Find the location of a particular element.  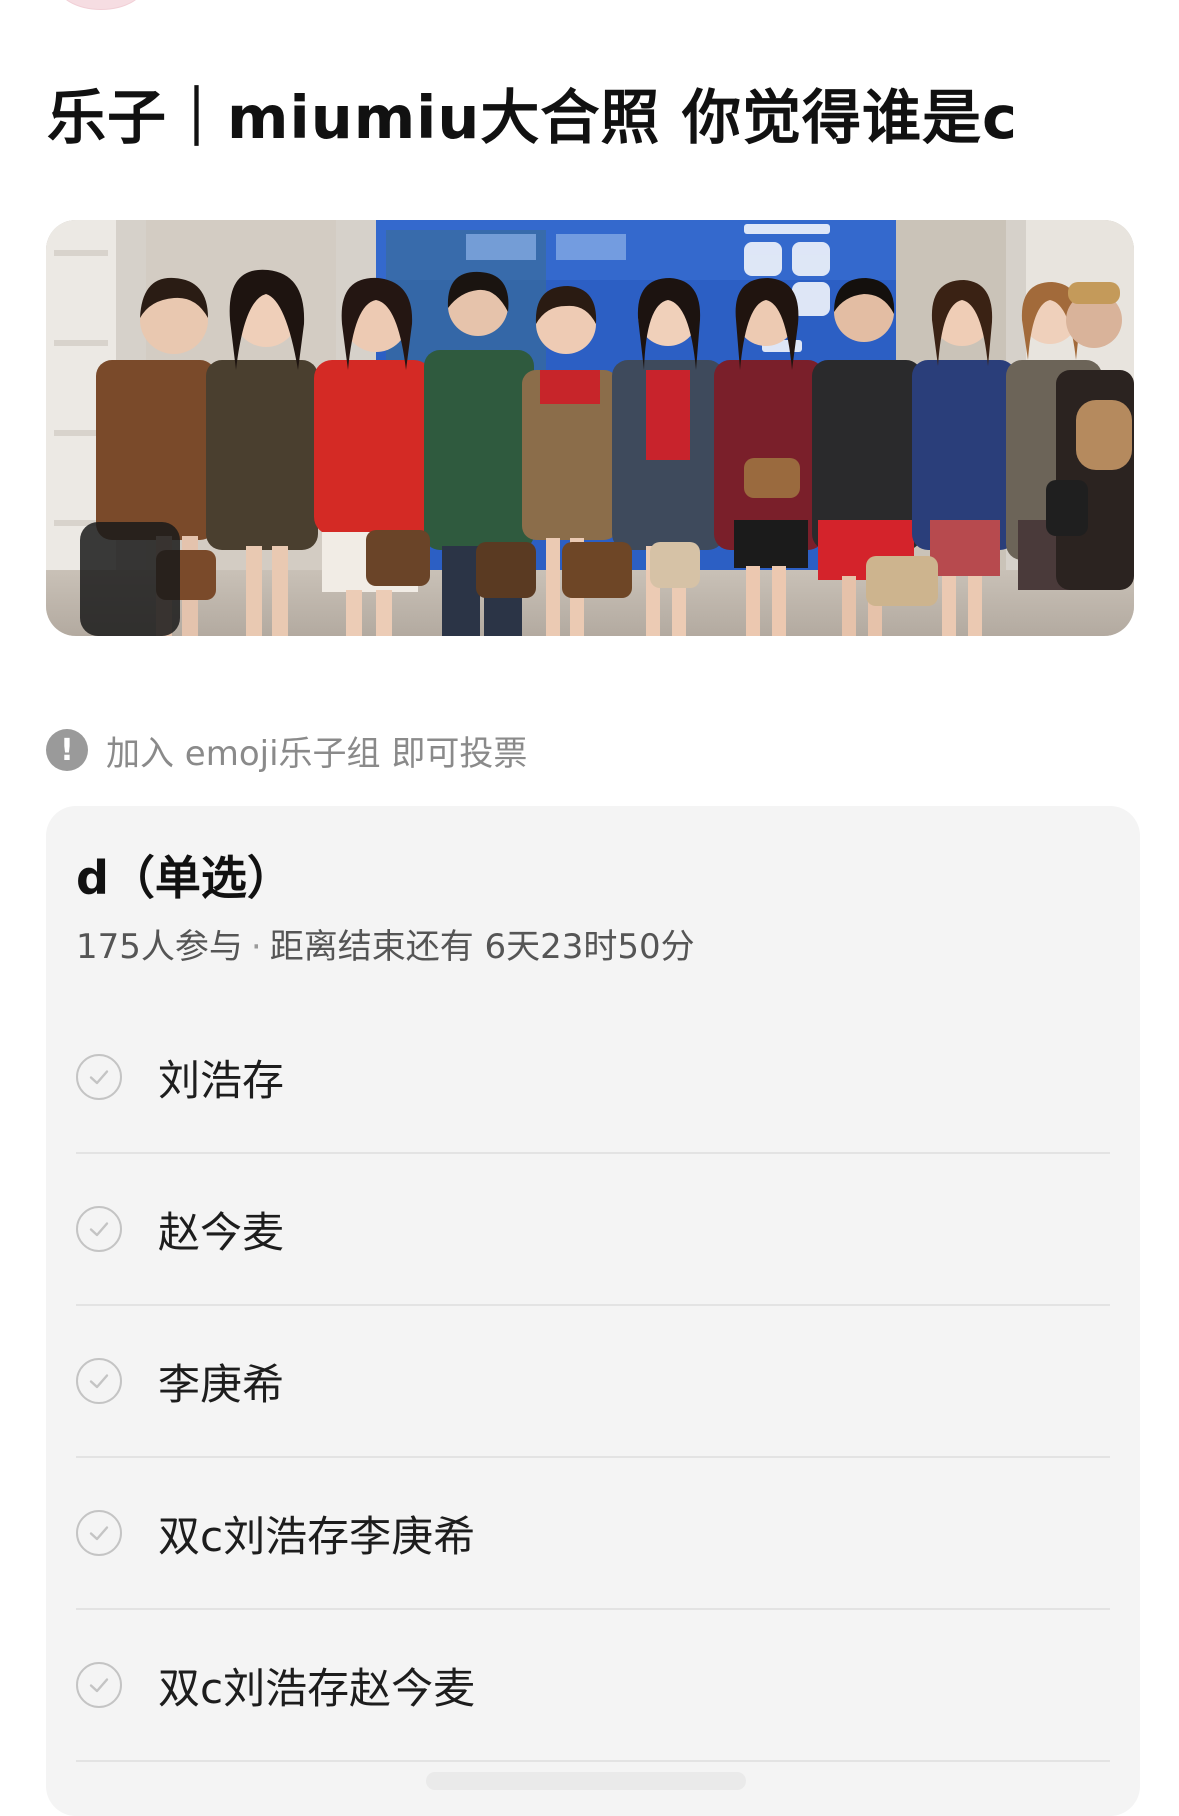

post-title: 乐子｜miumiu大合照 你觉得谁是c is located at coordinates (532, 117).